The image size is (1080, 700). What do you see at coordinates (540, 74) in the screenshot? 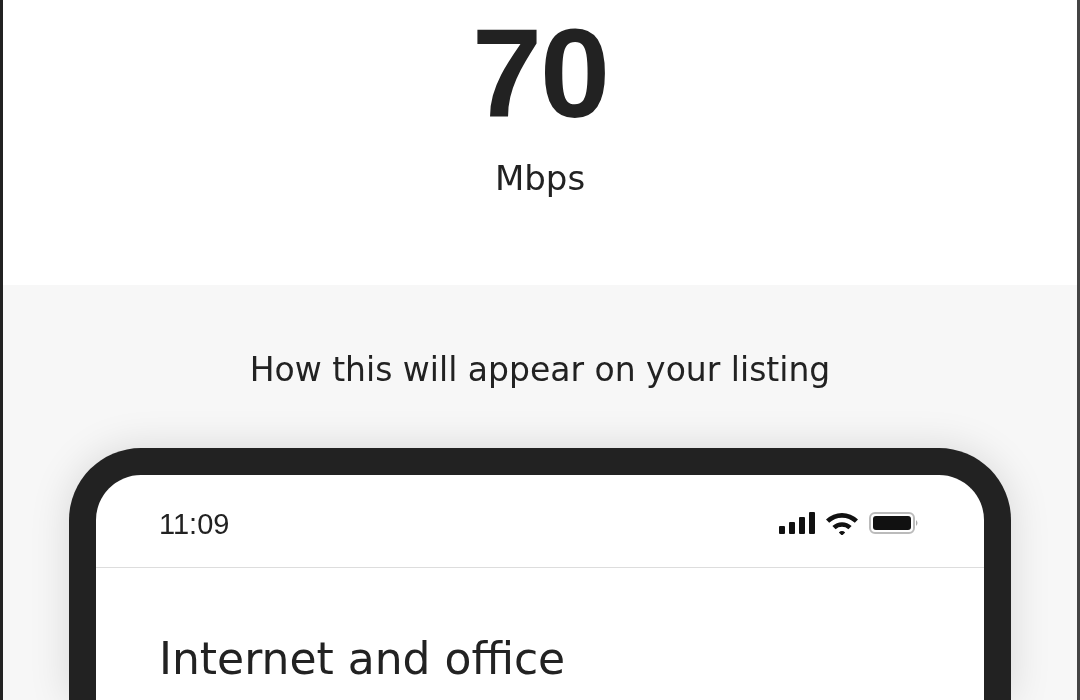
I see `speed-value: 70` at bounding box center [540, 74].